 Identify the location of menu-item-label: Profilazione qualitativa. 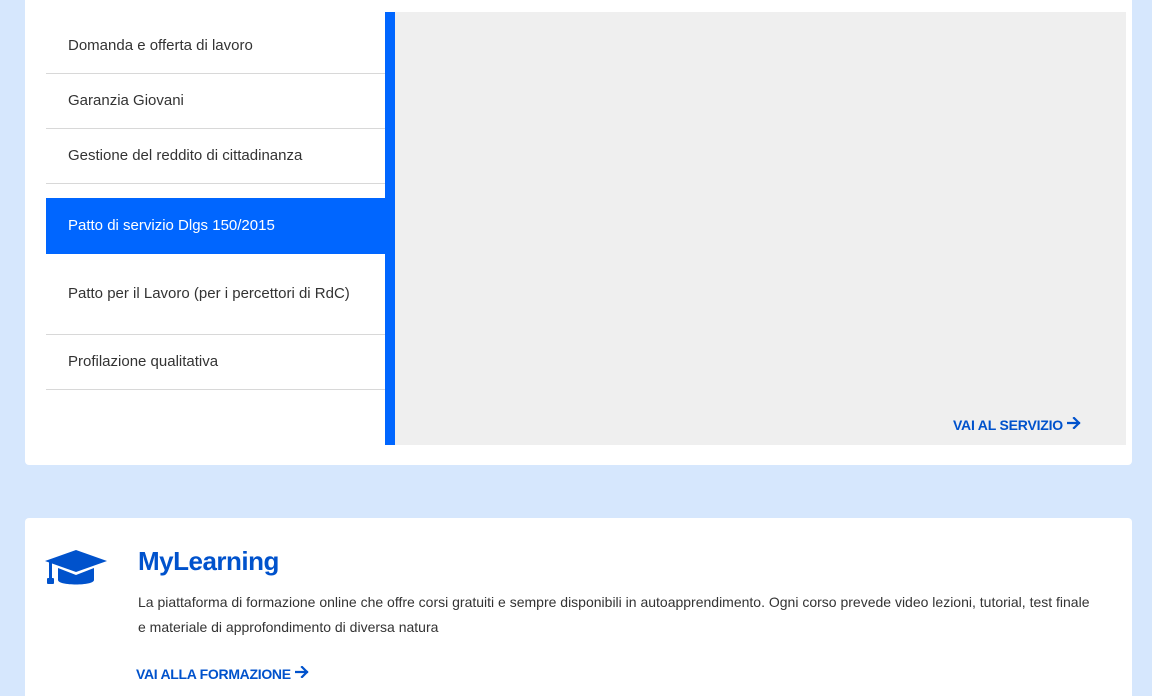
(143, 361).